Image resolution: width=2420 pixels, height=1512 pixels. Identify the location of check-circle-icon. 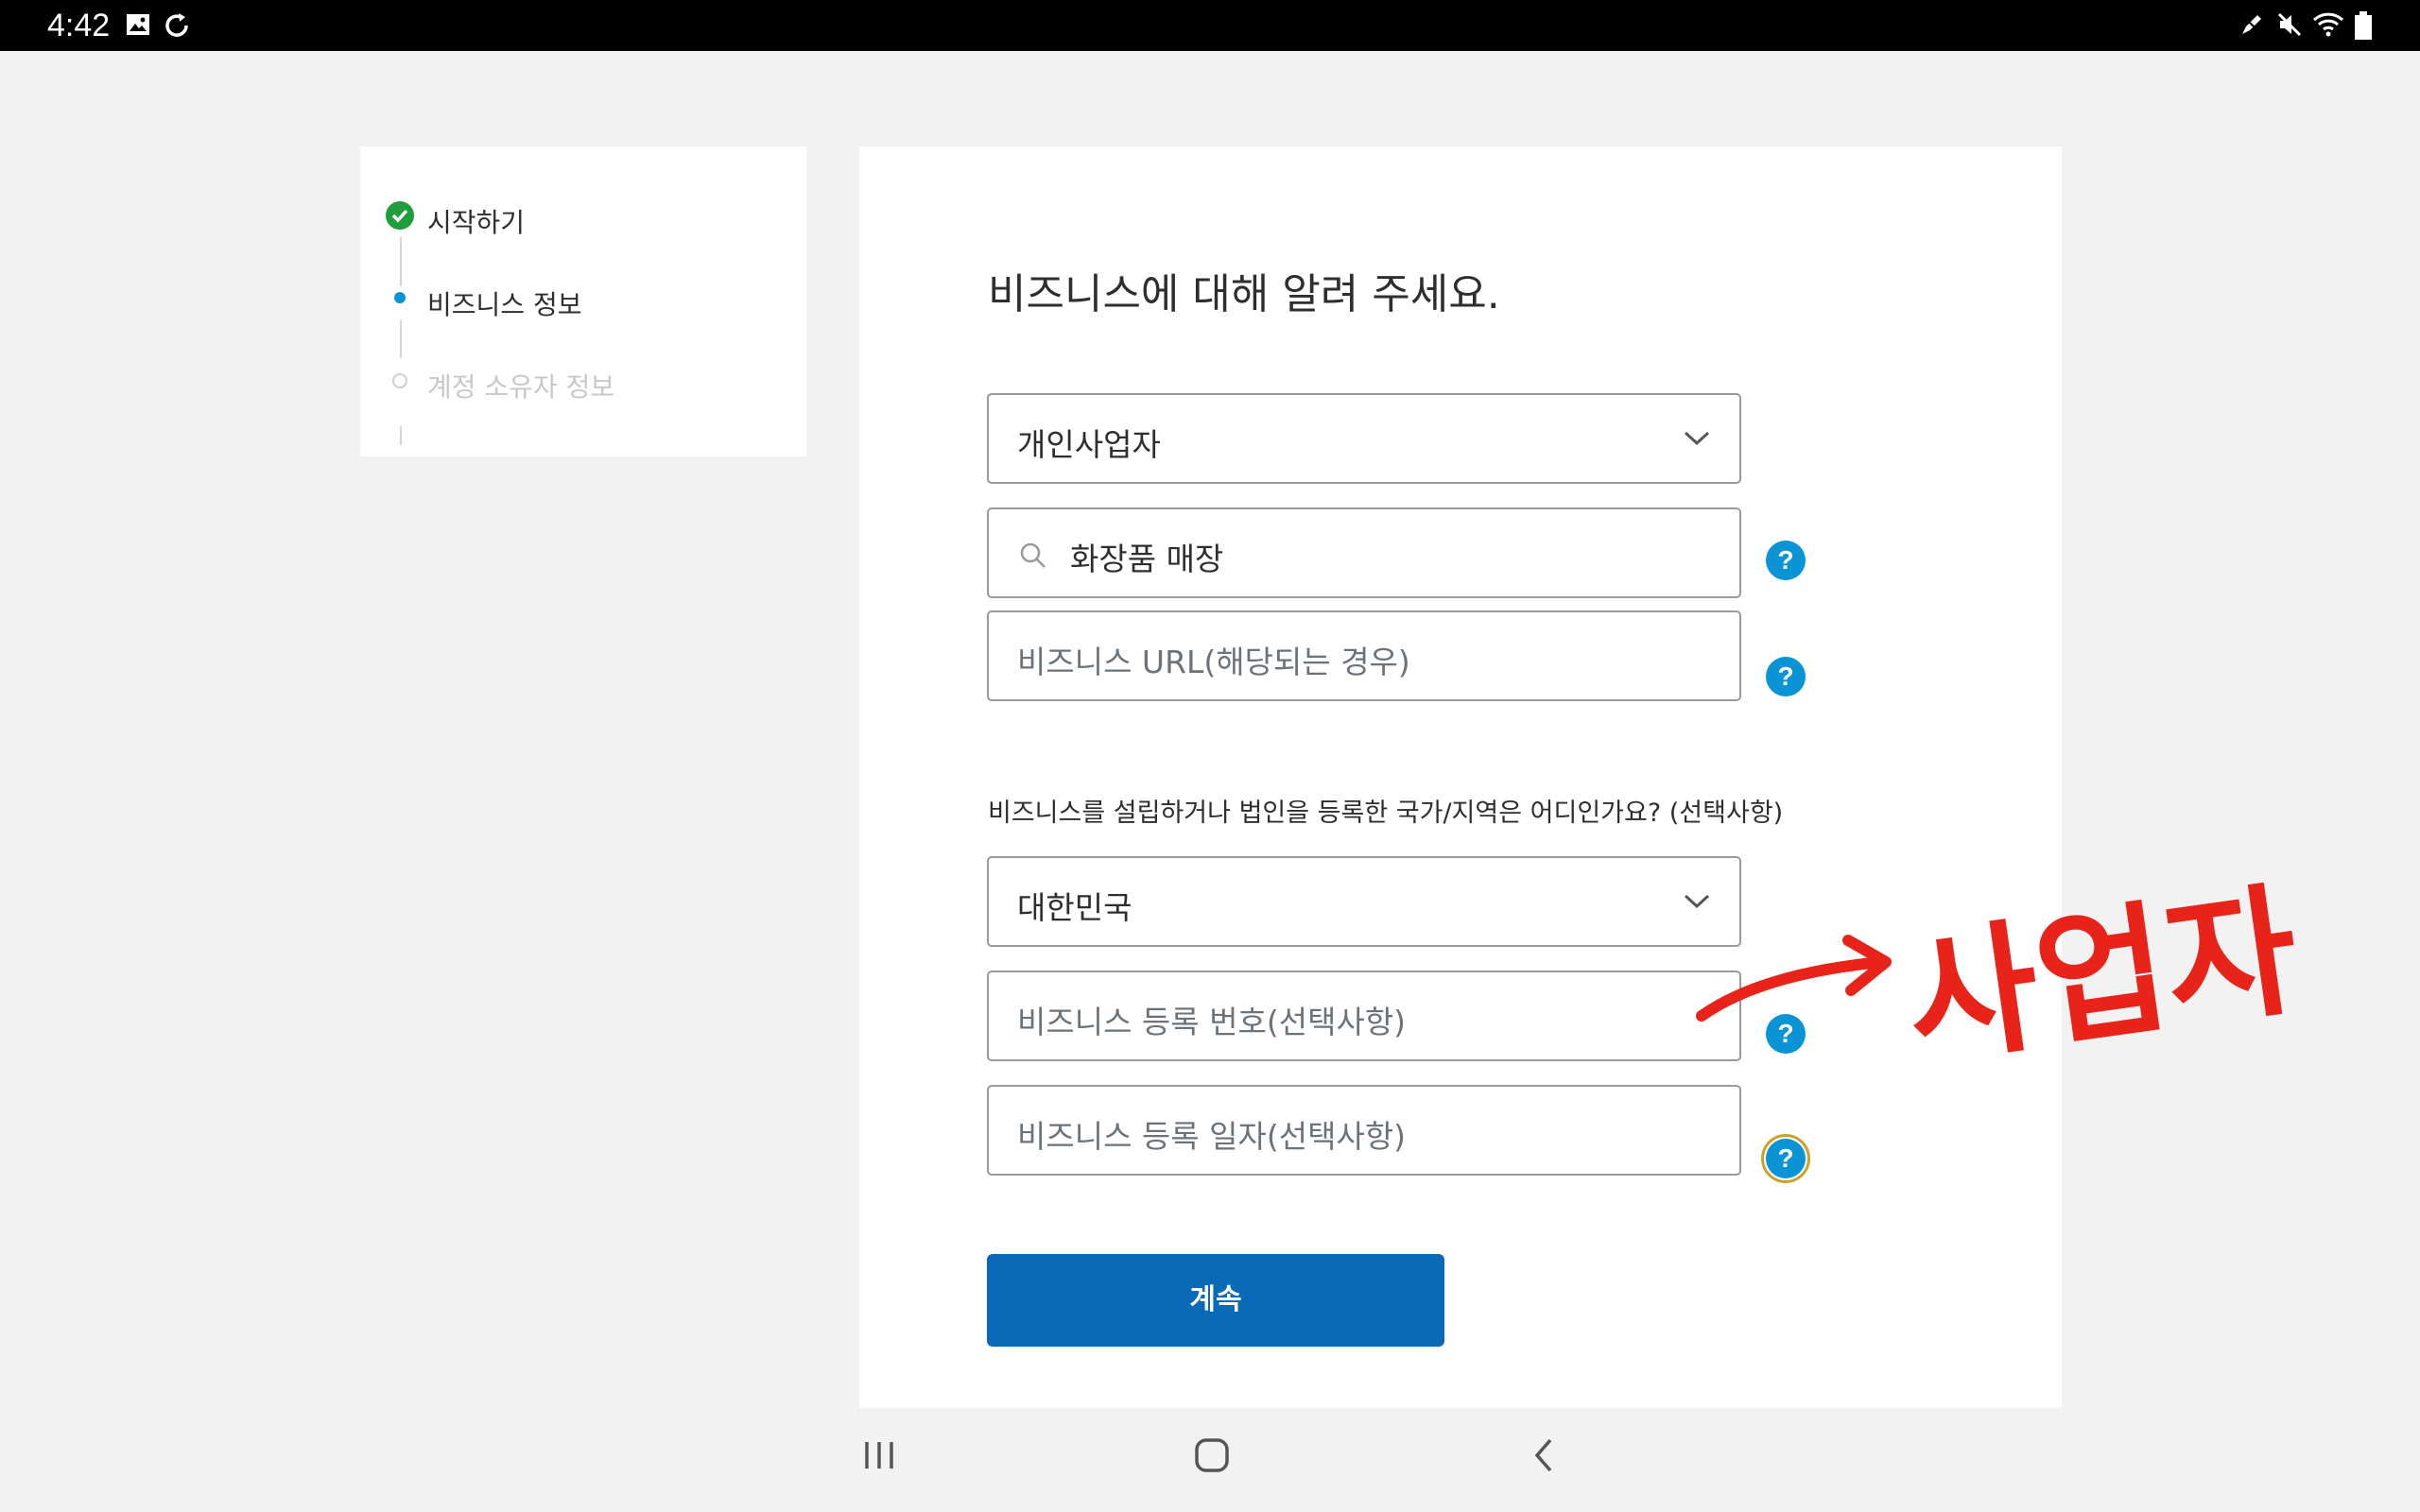
(400, 217).